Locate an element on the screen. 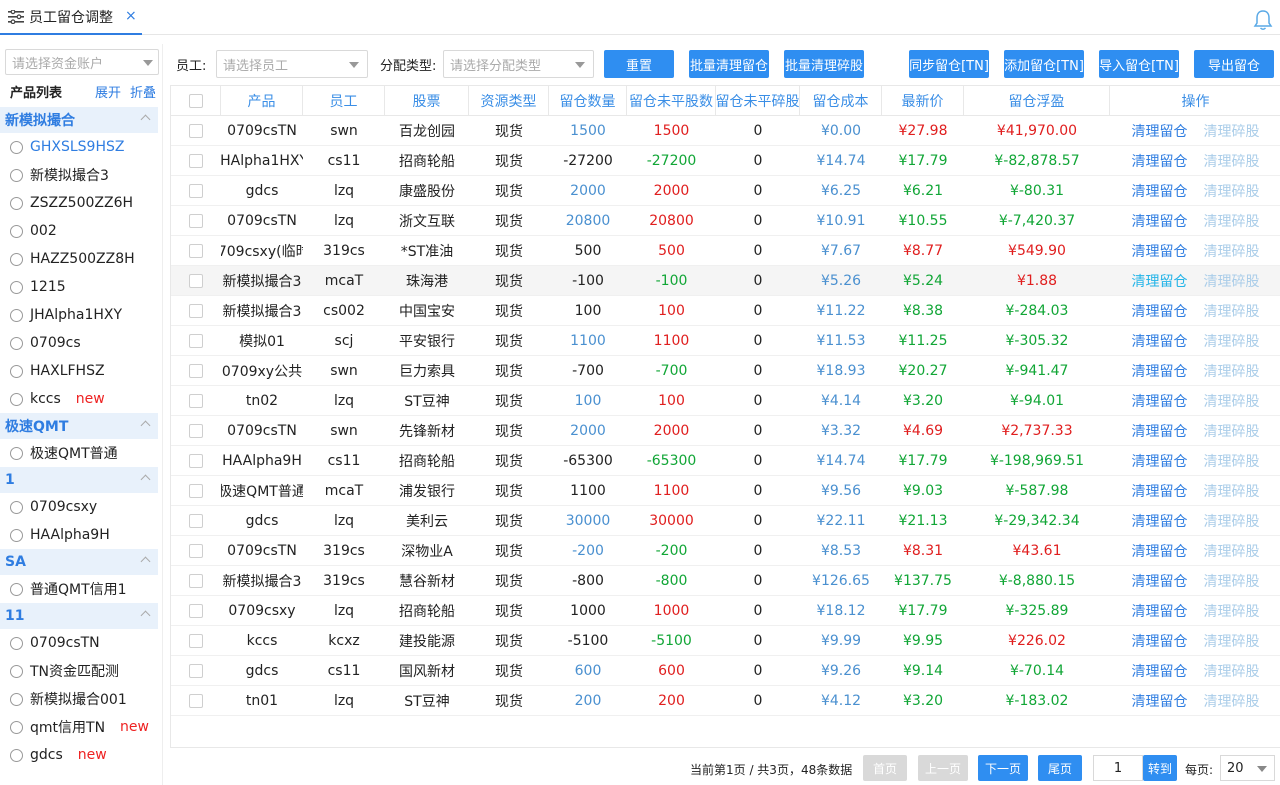  column-header: 留仓未平碎股 is located at coordinates (758, 101).